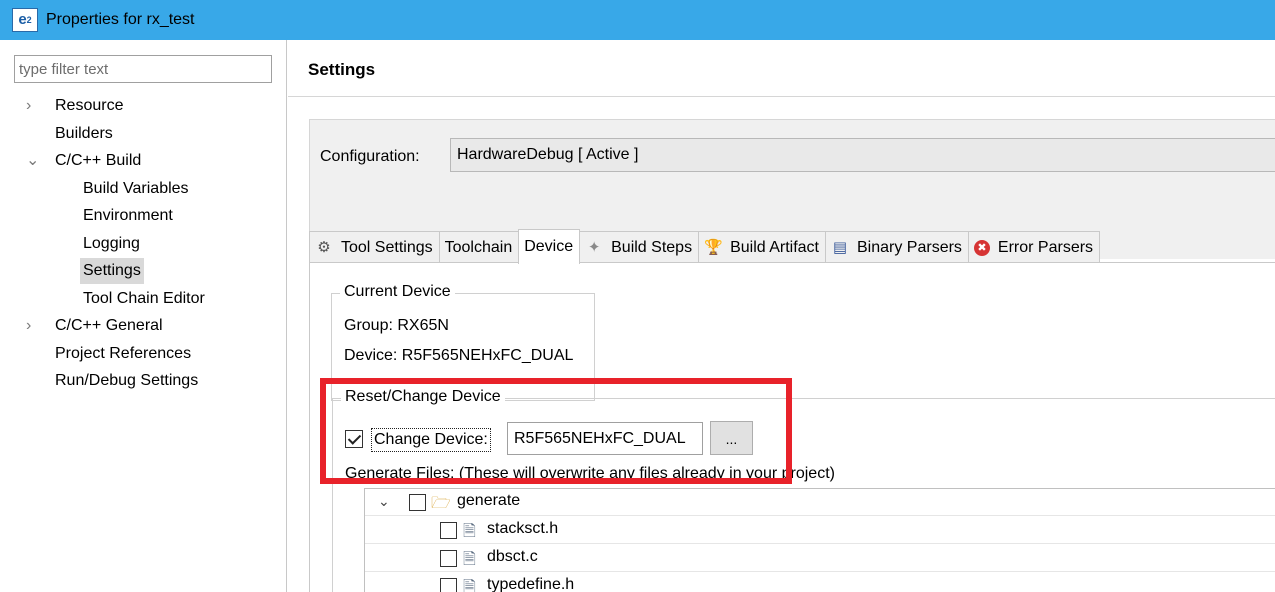 This screenshot has width=1275, height=592. I want to click on tab-tool-settings: ⚙ Tool Settings, so click(374, 247).